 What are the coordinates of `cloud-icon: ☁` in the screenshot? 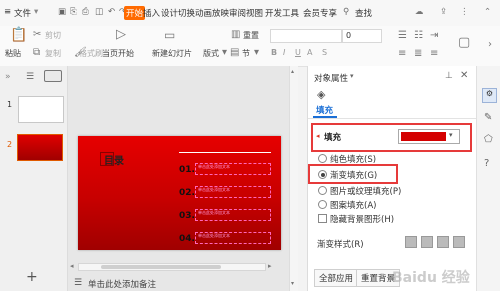 It's located at (419, 12).